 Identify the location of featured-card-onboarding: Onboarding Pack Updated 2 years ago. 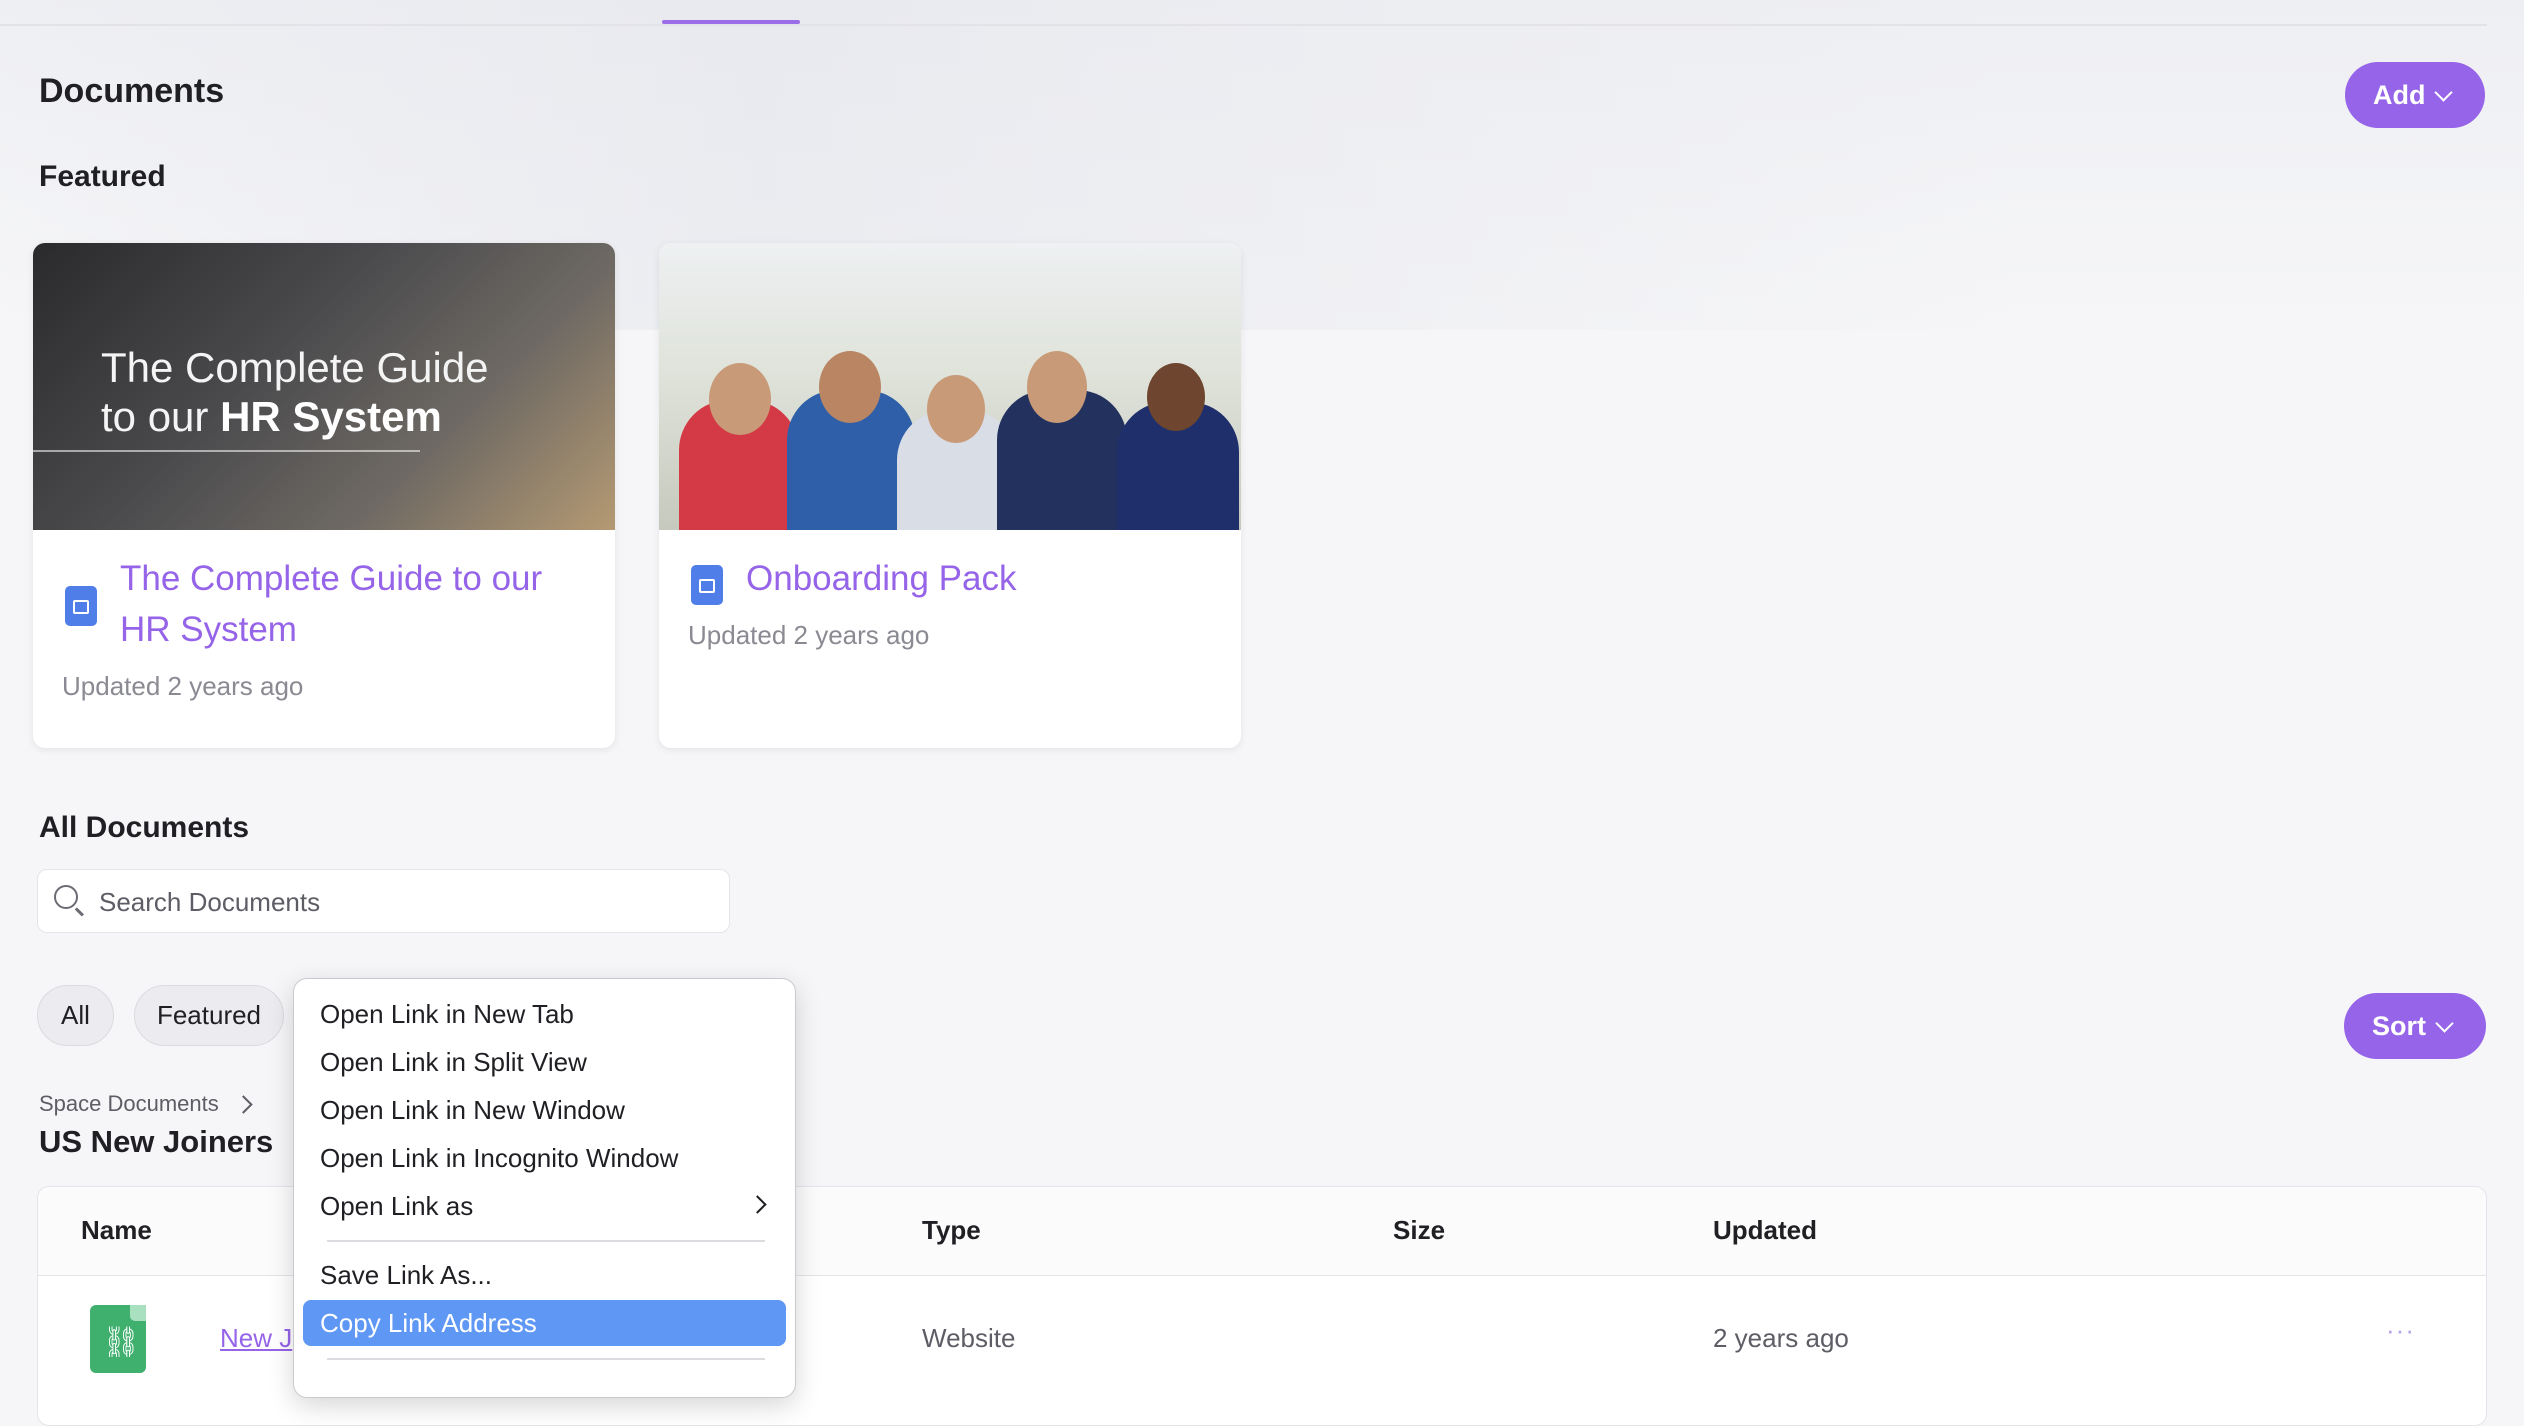
(950, 495).